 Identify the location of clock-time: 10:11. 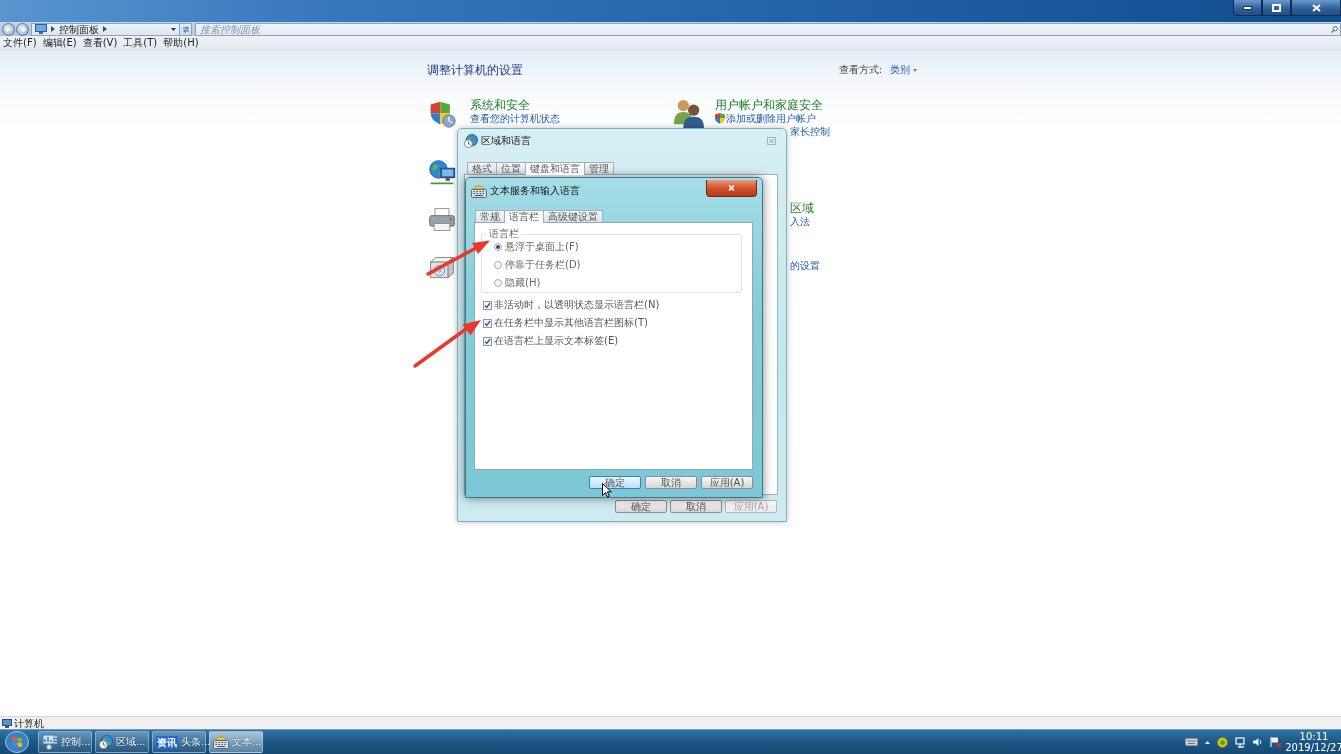
(1314, 736).